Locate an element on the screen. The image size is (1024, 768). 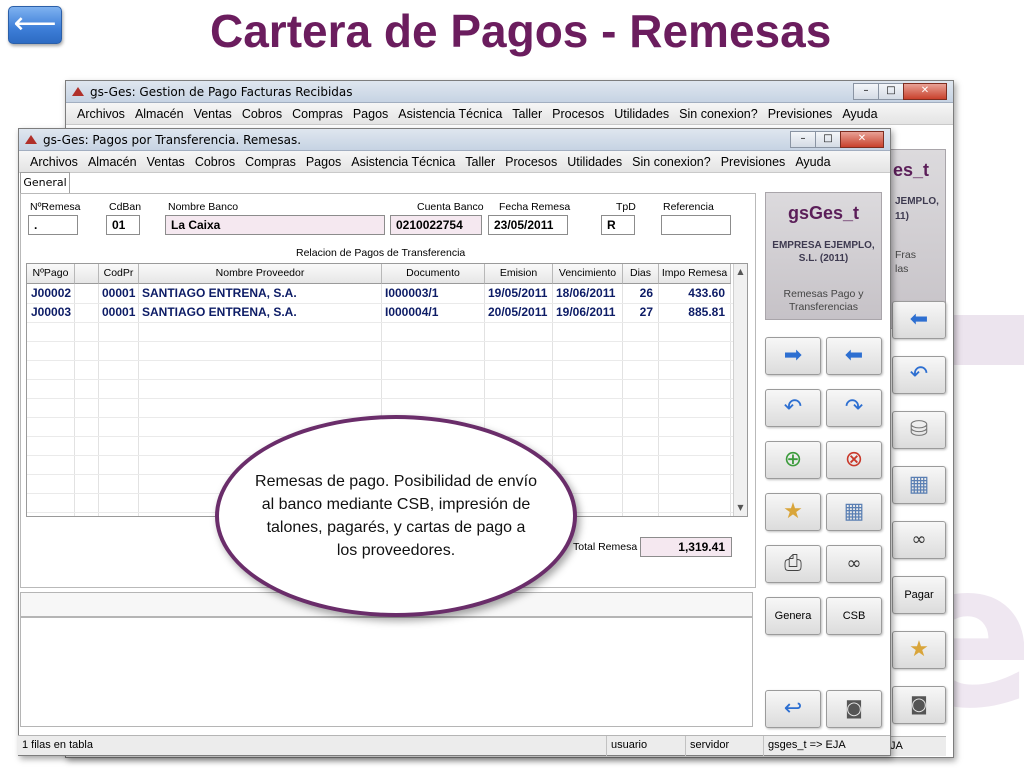
bg-book-button: ▦ is located at coordinates (919, 485).